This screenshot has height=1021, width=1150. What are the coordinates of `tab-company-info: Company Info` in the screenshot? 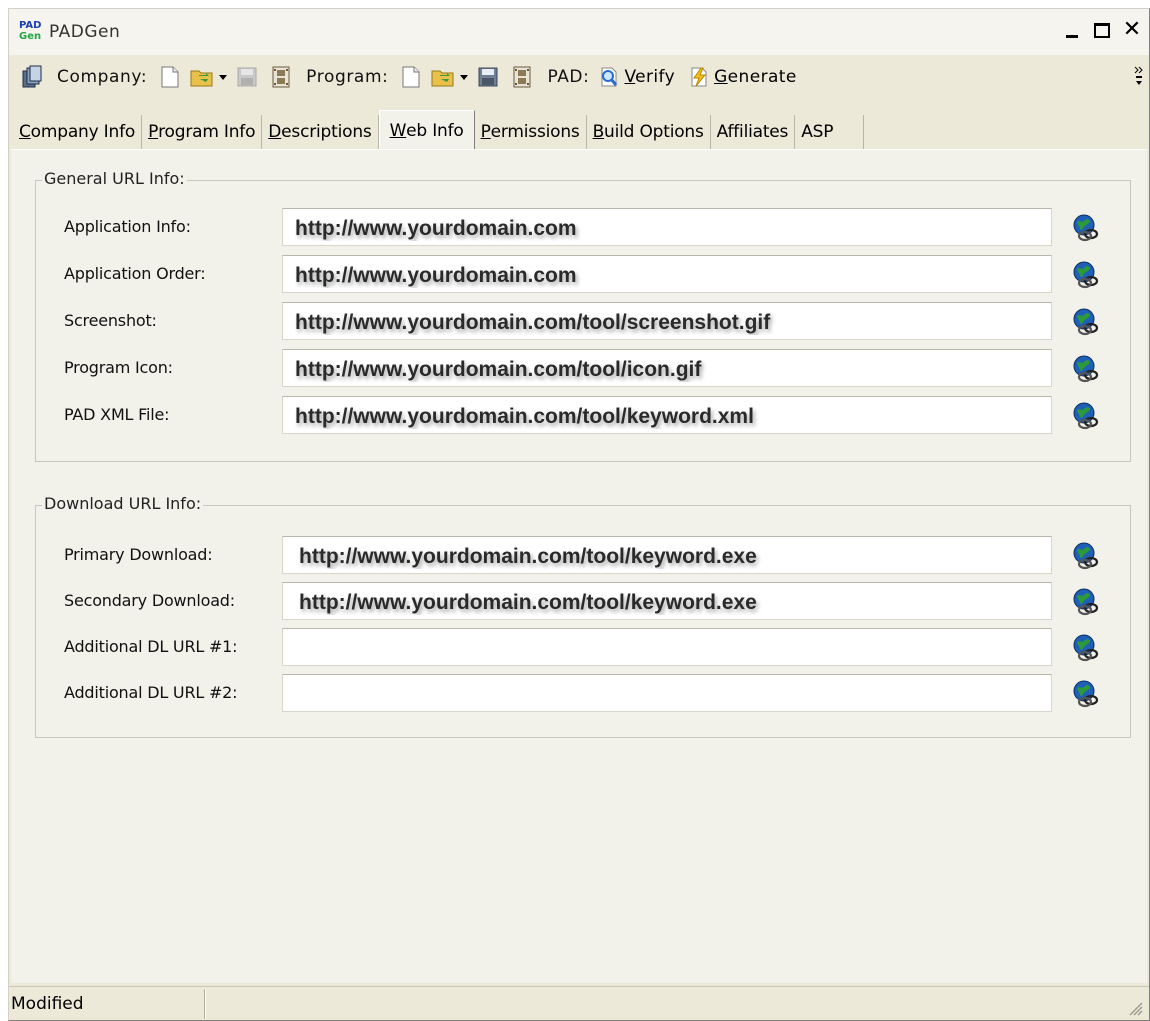 It's located at (78, 132).